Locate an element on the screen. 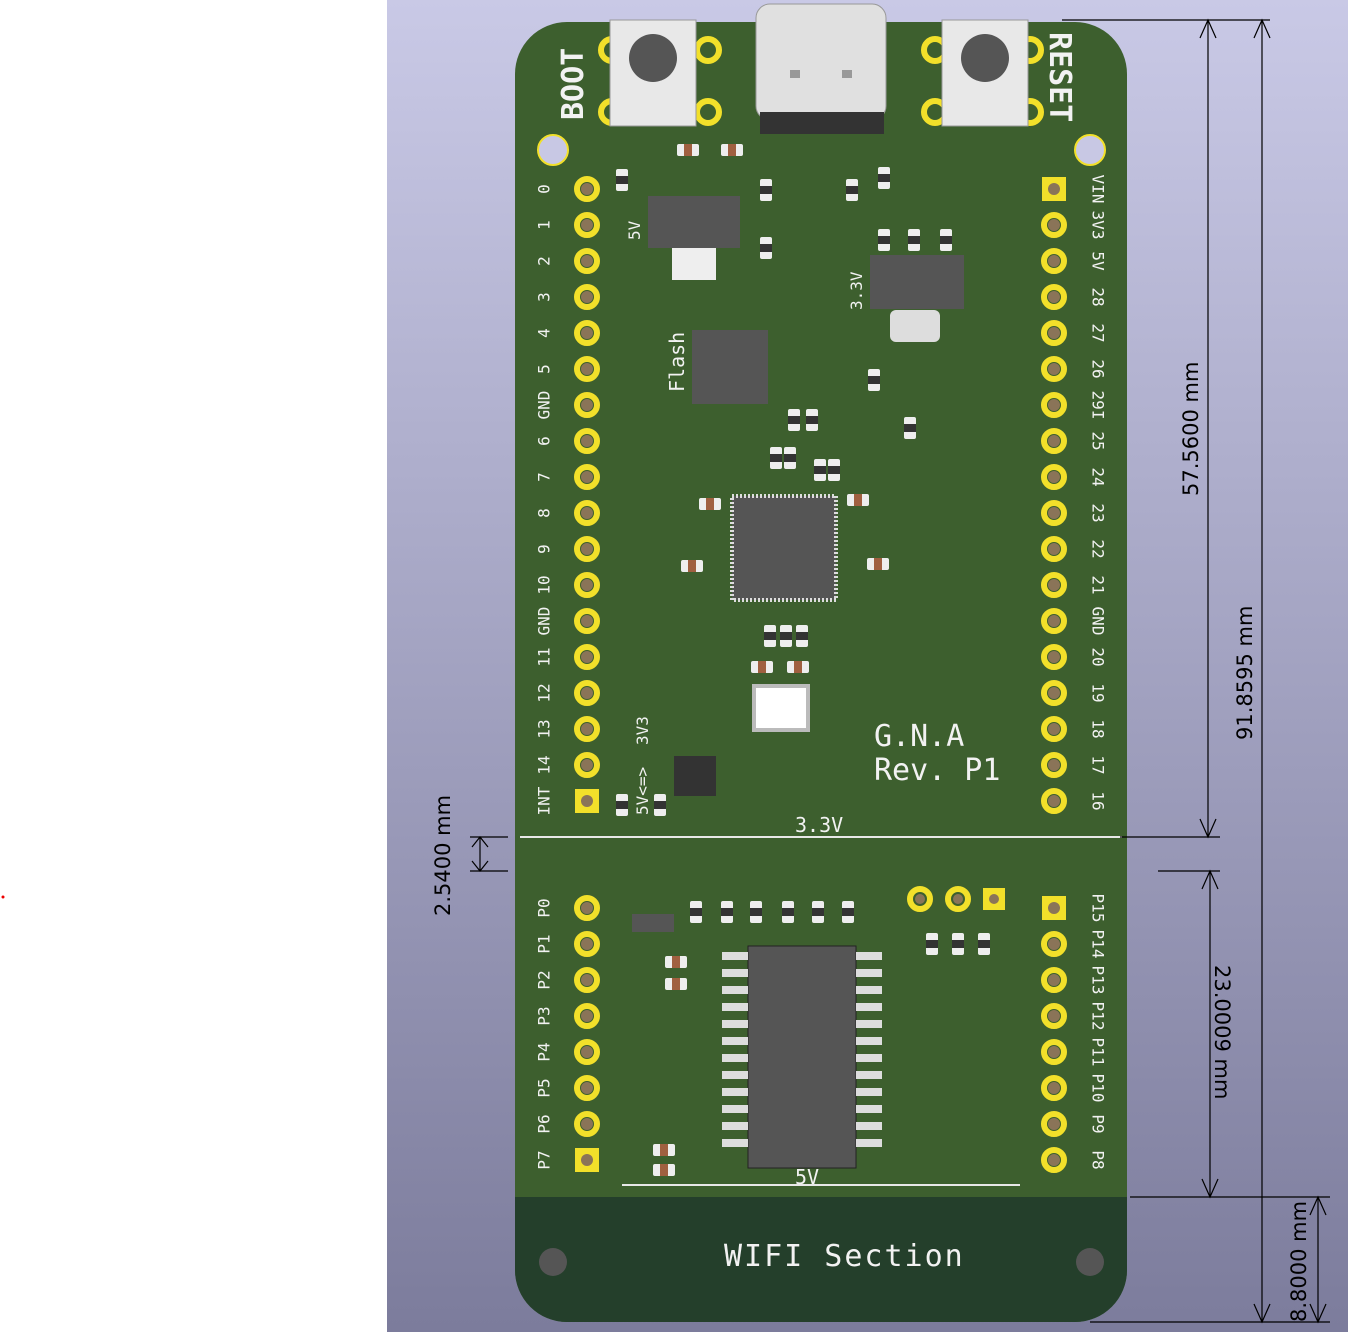 This screenshot has height=1332, width=1348. usb-c-connector is located at coordinates (821, 68).